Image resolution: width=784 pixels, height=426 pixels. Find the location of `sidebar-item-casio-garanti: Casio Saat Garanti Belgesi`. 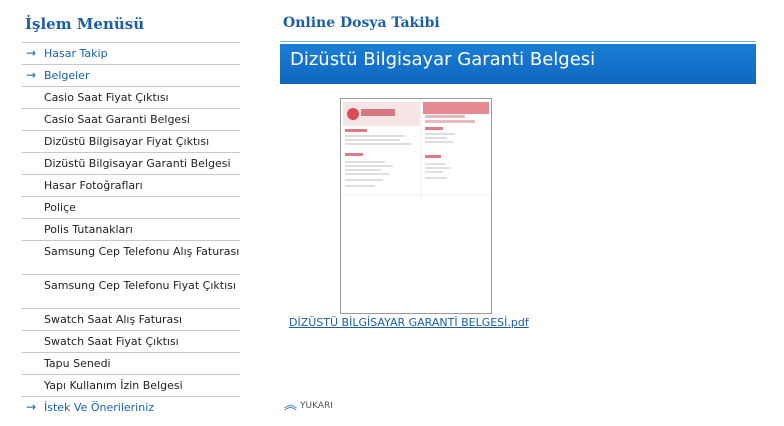

sidebar-item-casio-garanti: Casio Saat Garanti Belgesi is located at coordinates (131, 120).